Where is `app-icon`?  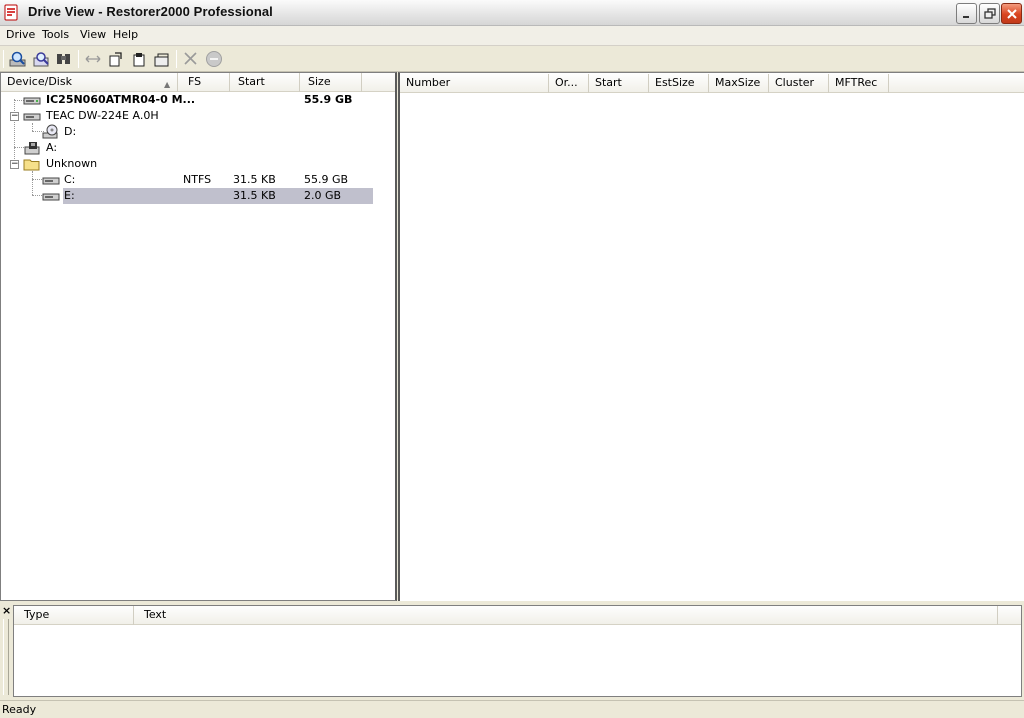 app-icon is located at coordinates (11, 12).